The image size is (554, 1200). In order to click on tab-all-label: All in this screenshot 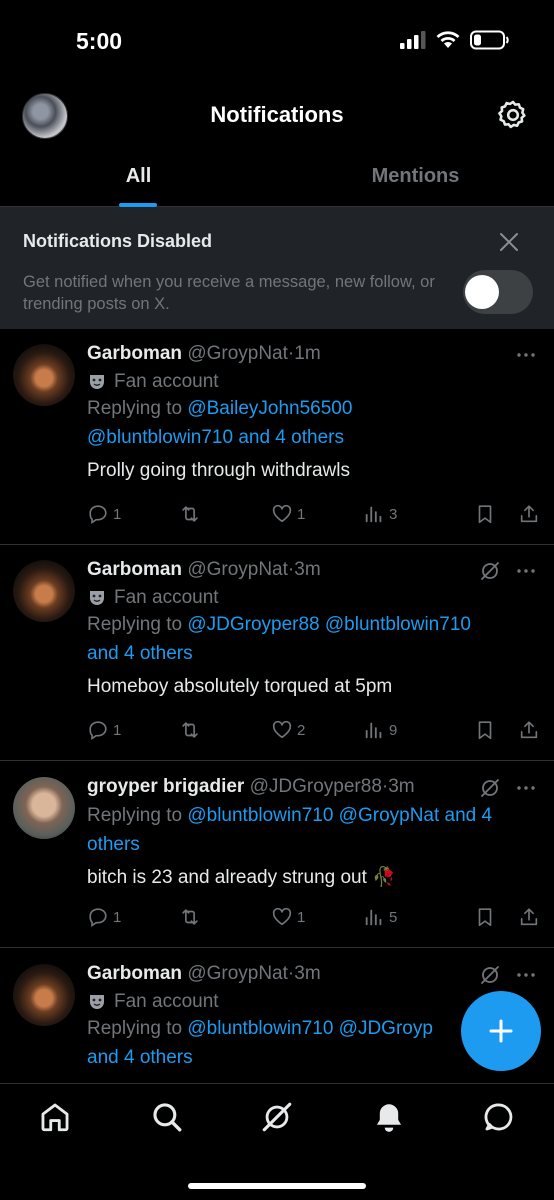, I will do `click(138, 176)`.